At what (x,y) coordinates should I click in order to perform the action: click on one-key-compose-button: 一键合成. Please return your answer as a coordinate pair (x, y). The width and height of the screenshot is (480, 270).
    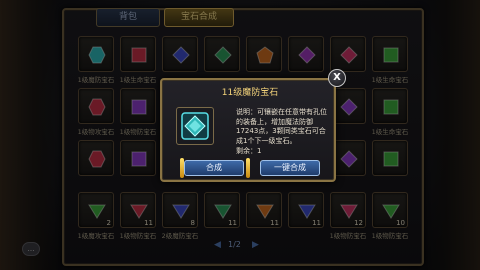
    Looking at the image, I should click on (290, 168).